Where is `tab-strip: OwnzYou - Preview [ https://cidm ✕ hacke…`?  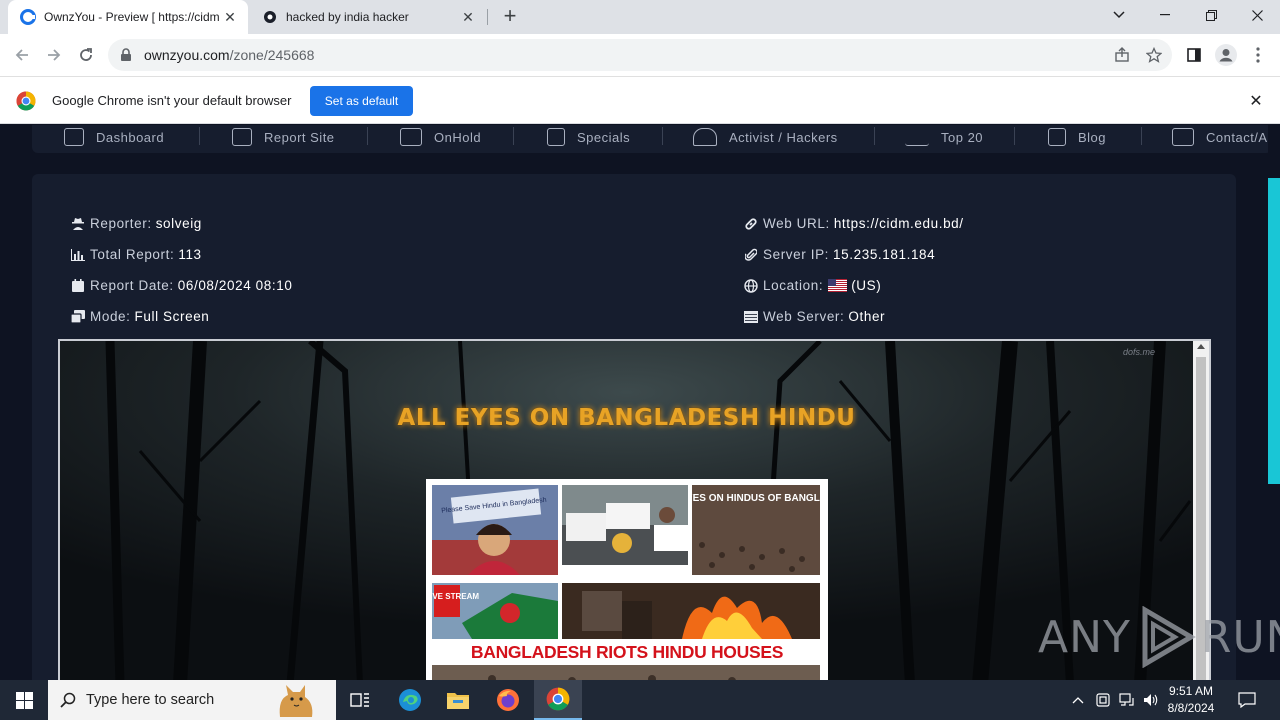 tab-strip: OwnzYou - Preview [ https://cidm ✕ hacke… is located at coordinates (640, 17).